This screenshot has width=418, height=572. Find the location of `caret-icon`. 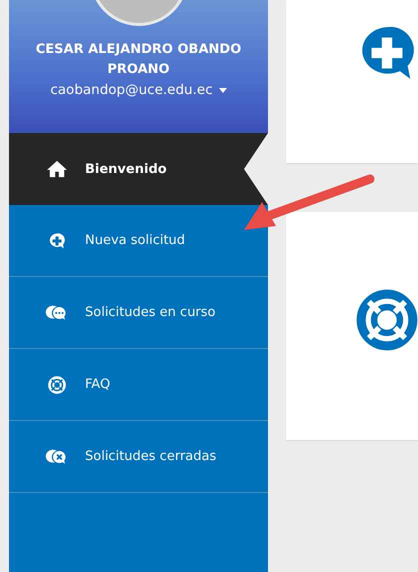

caret-icon is located at coordinates (222, 90).